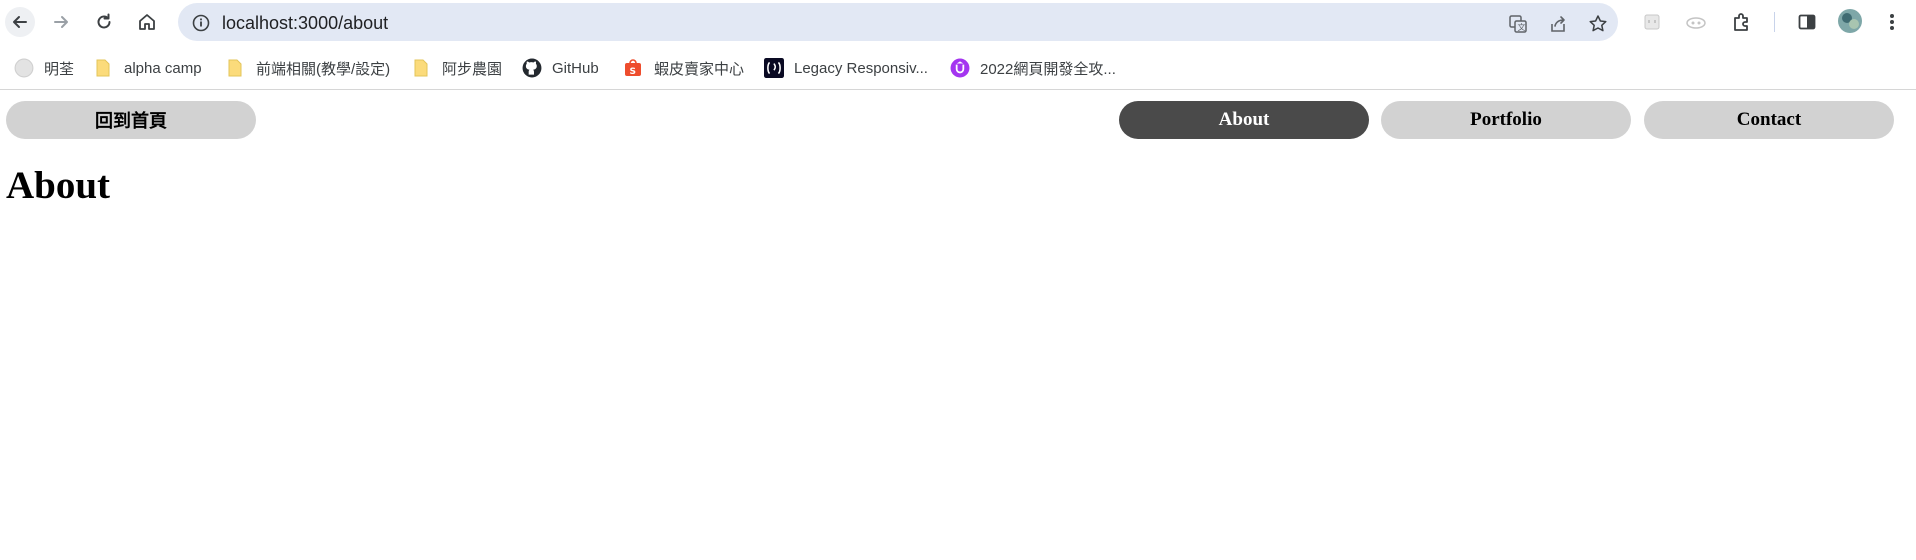  I want to click on translate-icon: 文, so click(1518, 24).